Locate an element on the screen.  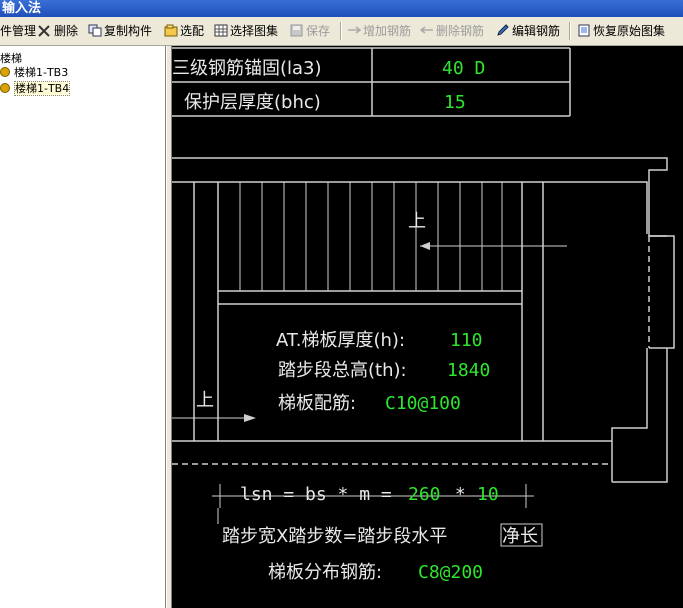
formula-operator: * is located at coordinates (460, 494).